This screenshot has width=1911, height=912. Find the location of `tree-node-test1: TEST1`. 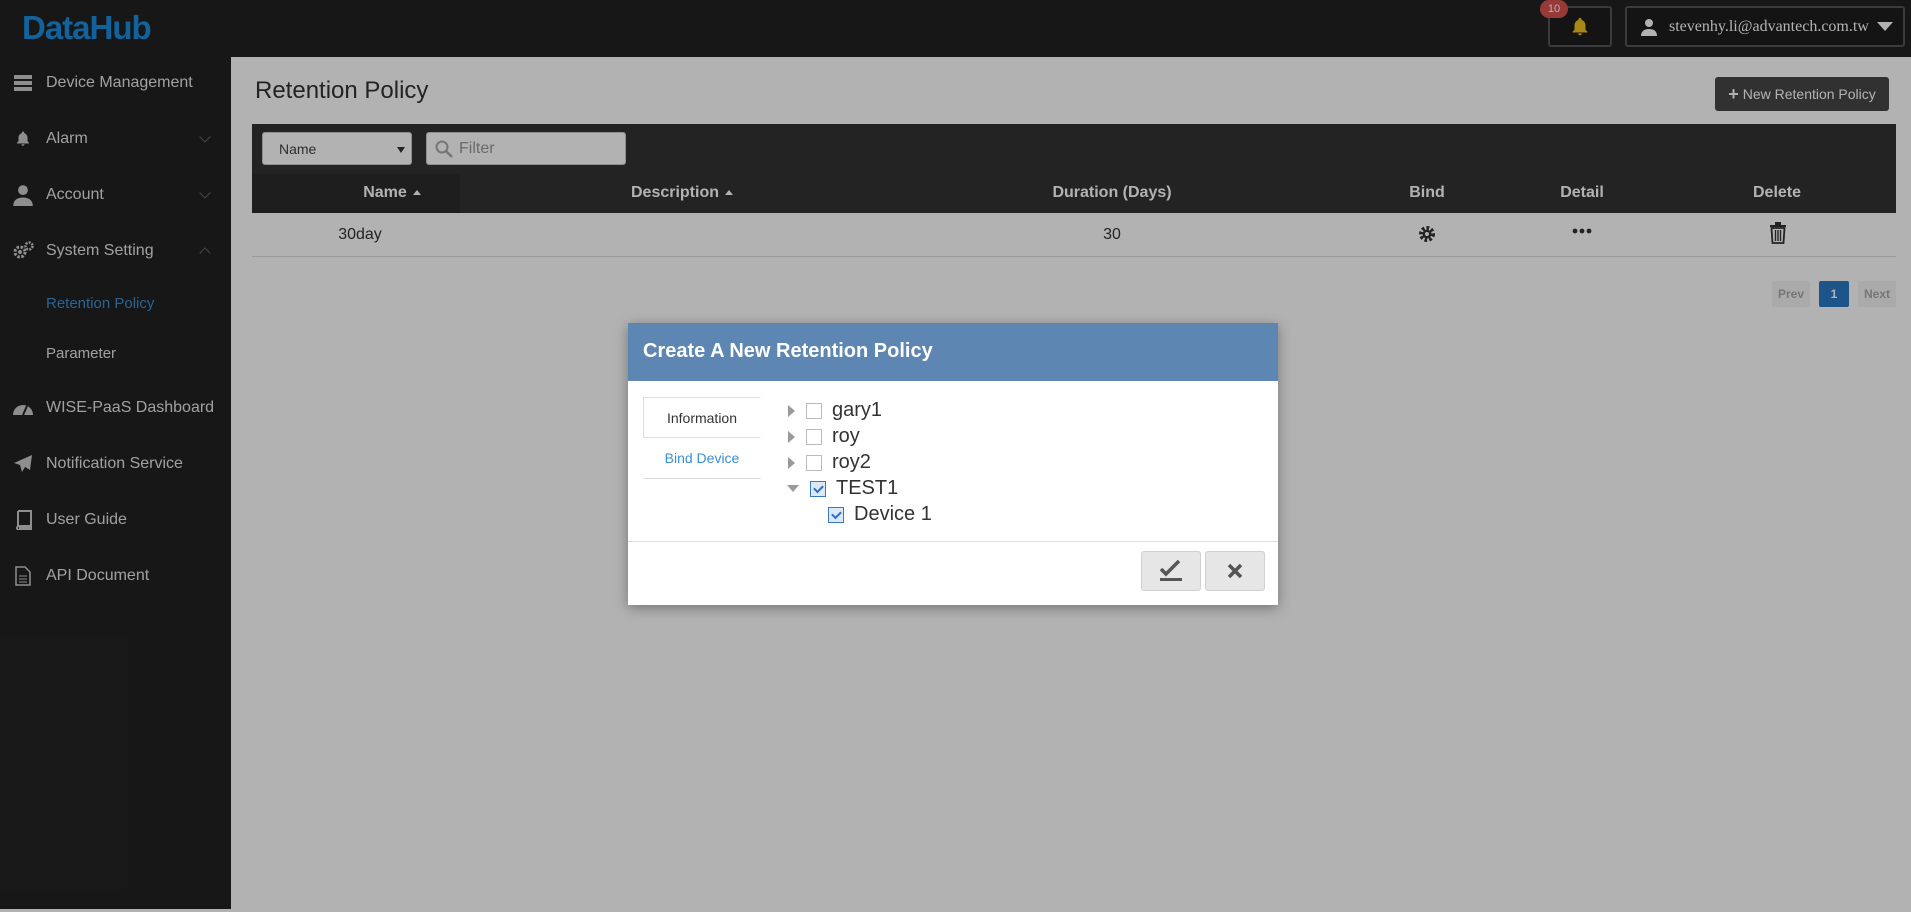

tree-node-test1: TEST1 is located at coordinates (842, 488).